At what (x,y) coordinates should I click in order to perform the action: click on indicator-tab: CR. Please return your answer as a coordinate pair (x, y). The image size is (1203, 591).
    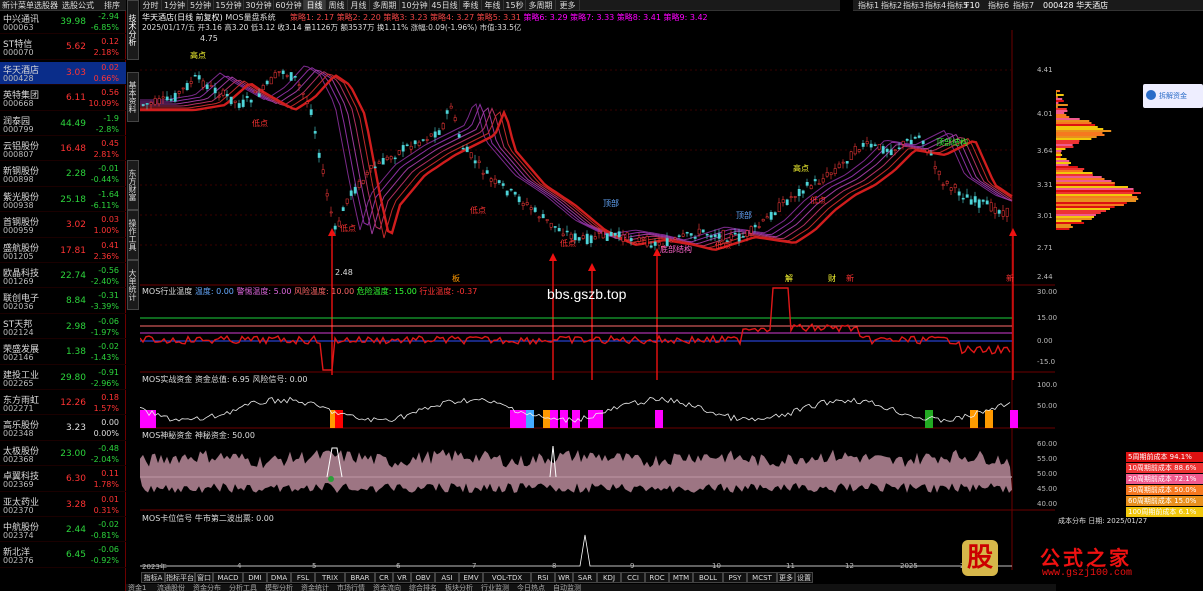
    Looking at the image, I should click on (384, 577).